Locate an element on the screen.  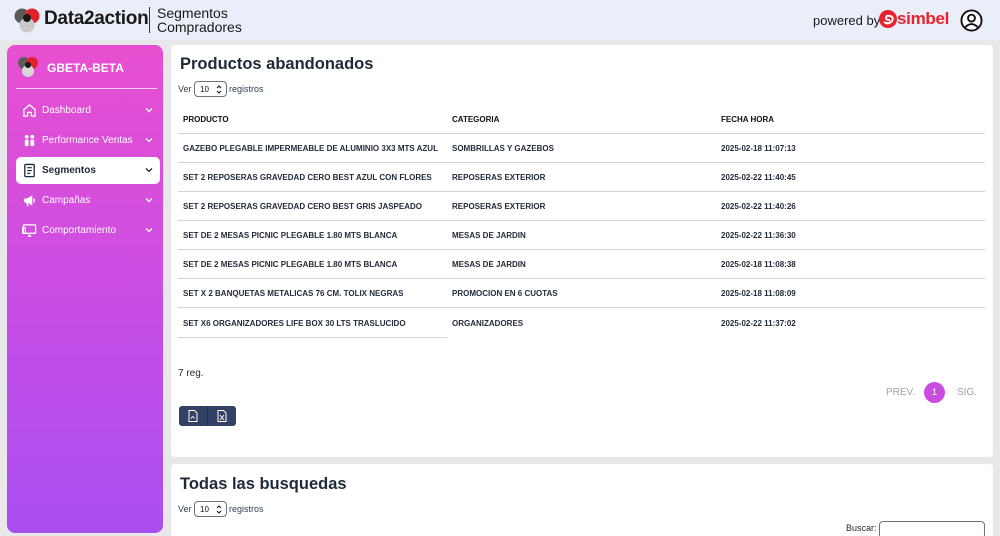
column-header-categoria: CATEGORIA is located at coordinates (475, 119).